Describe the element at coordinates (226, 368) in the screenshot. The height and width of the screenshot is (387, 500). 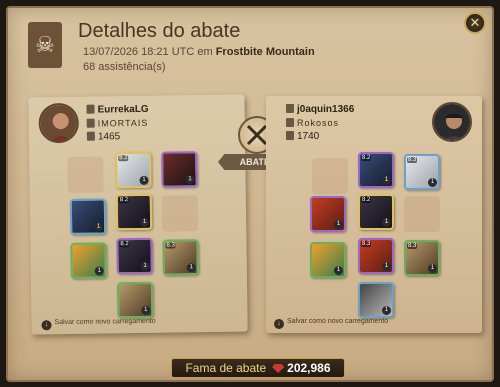
I see `fame-label: Fama de abate` at that location.